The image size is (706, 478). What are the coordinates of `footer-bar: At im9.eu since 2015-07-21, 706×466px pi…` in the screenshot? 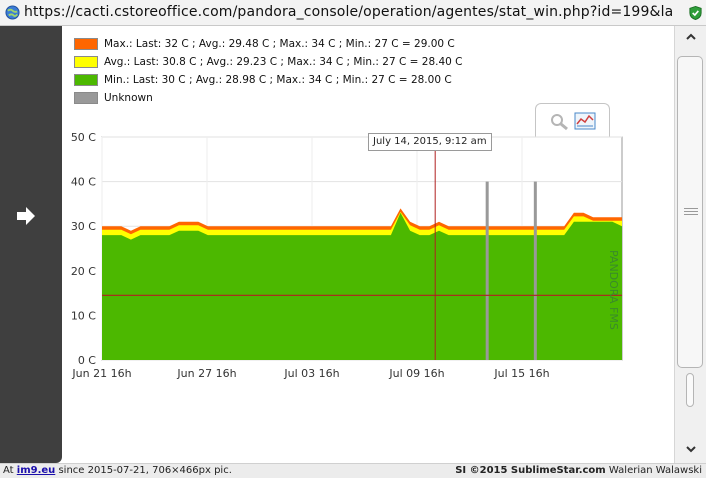 It's located at (353, 470).